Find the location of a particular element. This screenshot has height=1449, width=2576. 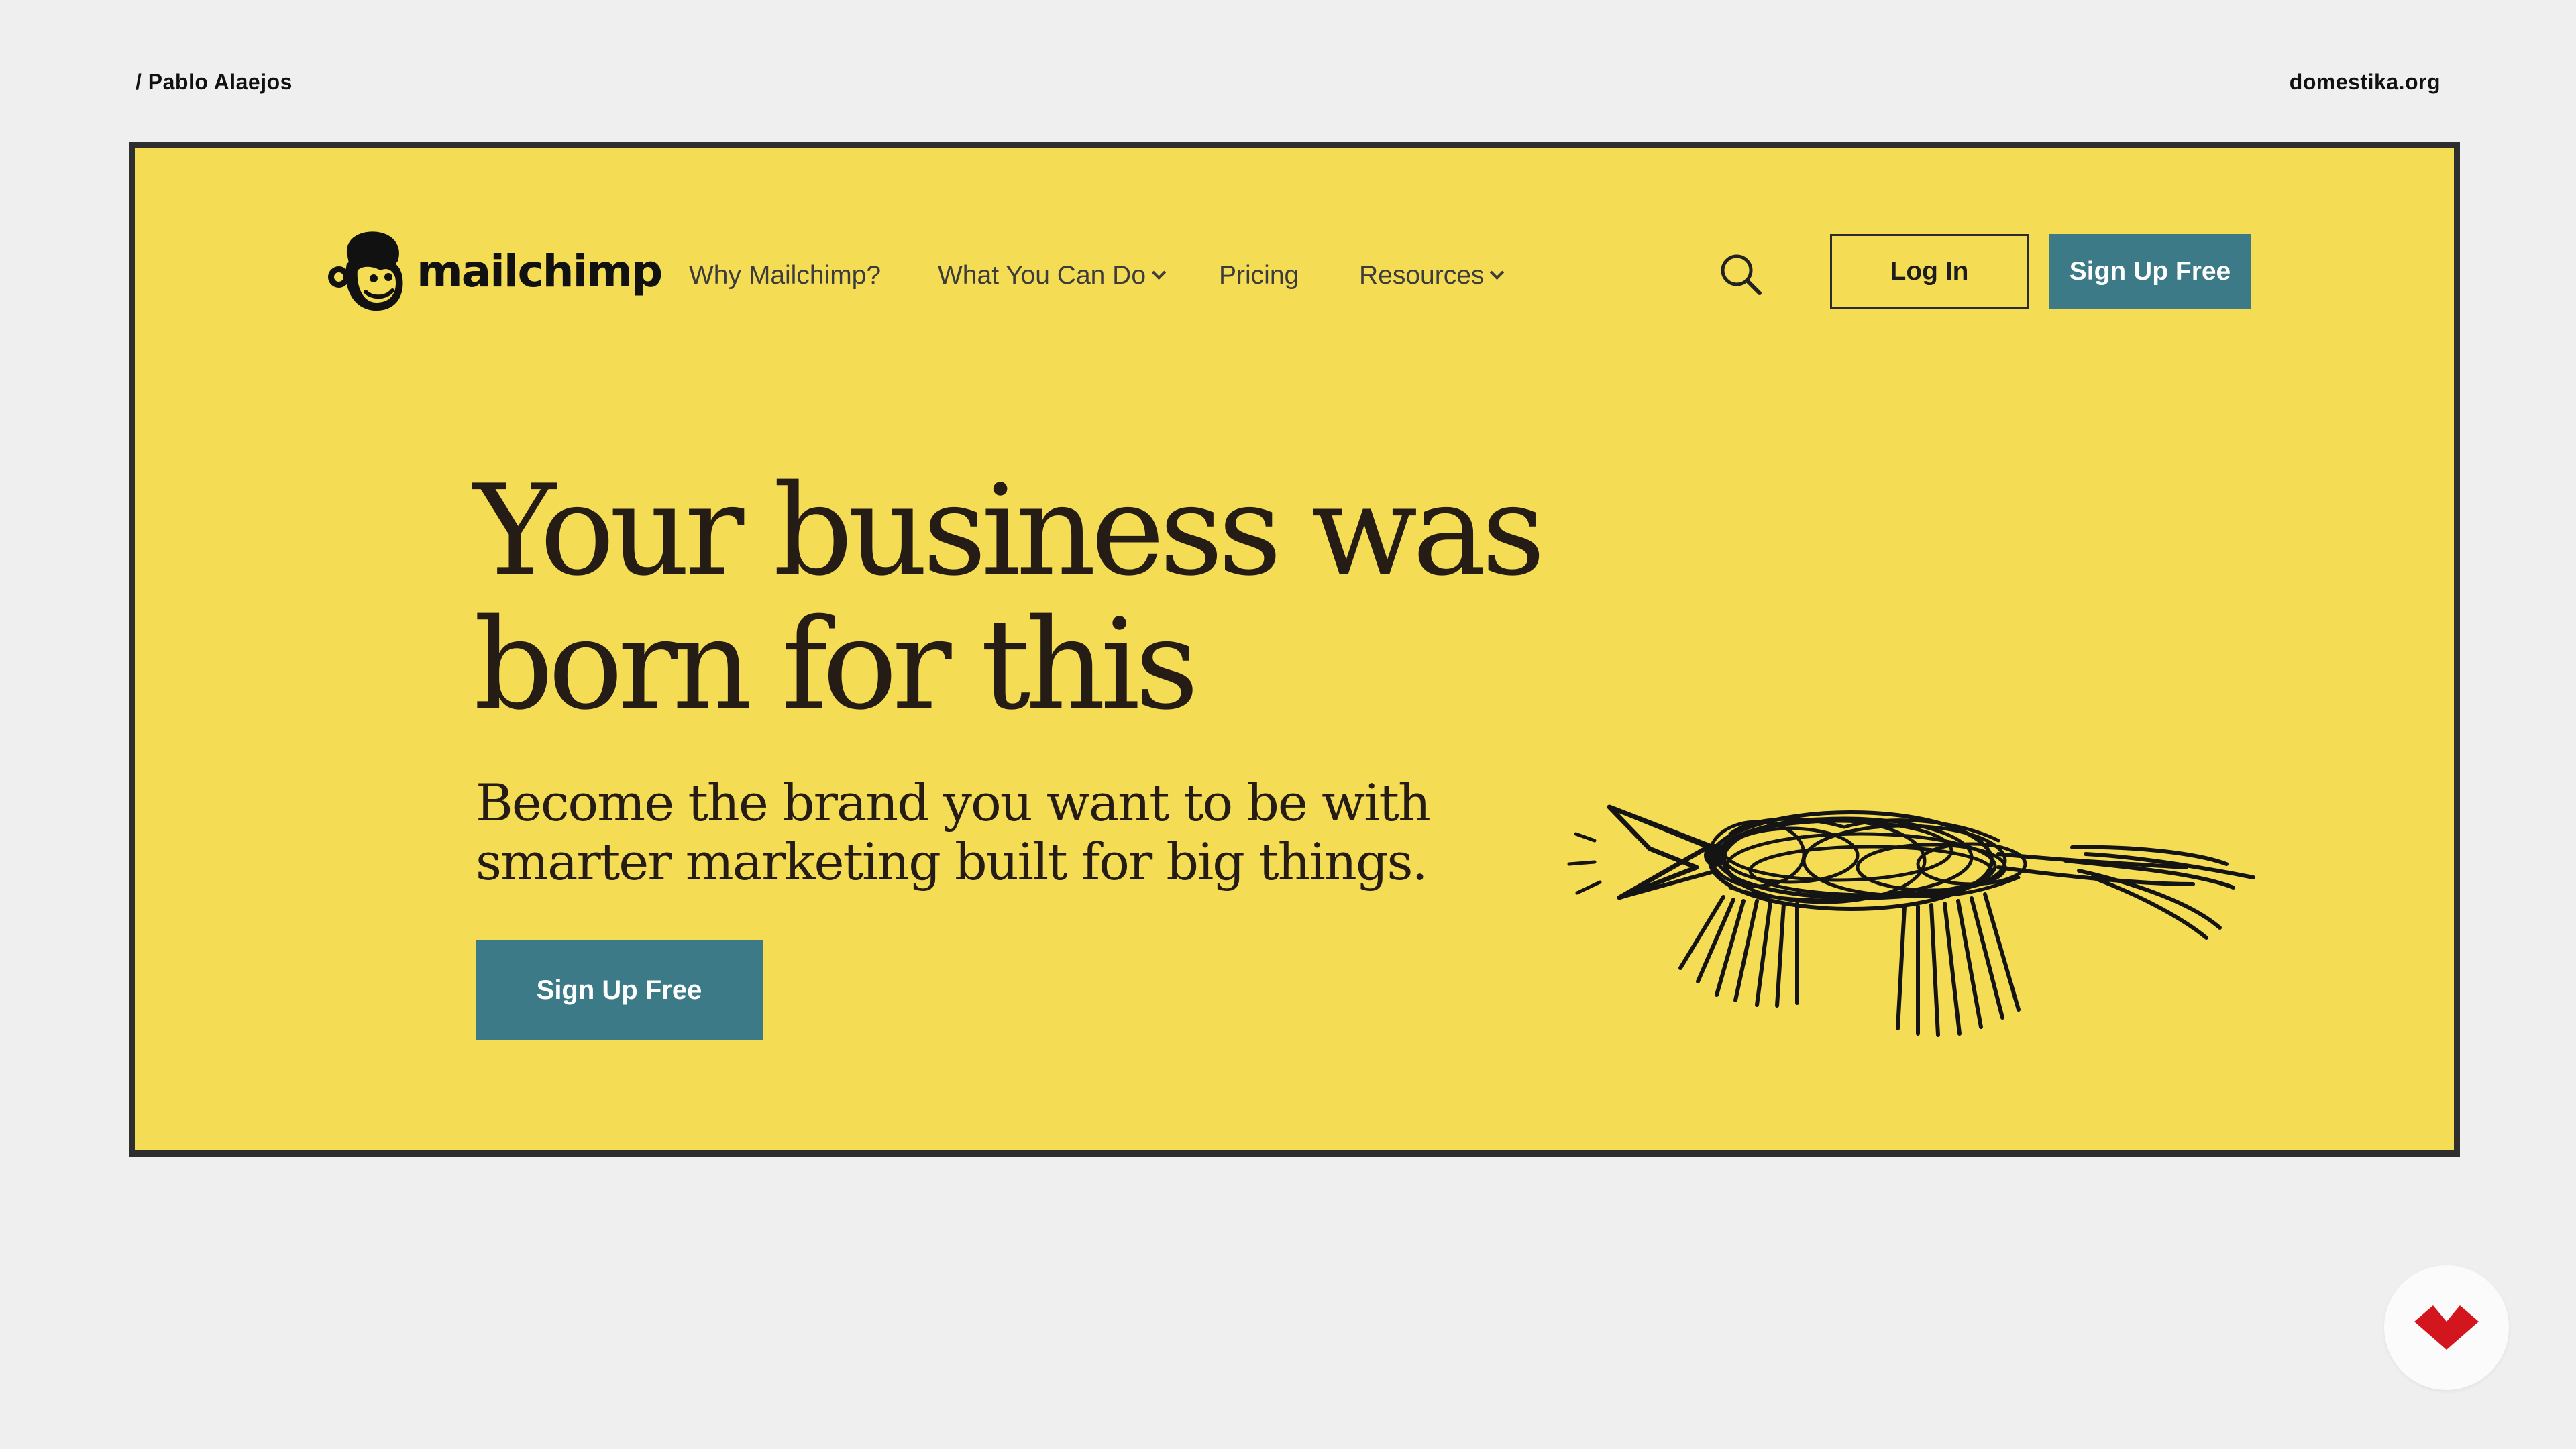

mailchimp-logo: mailchimp is located at coordinates (495, 271).